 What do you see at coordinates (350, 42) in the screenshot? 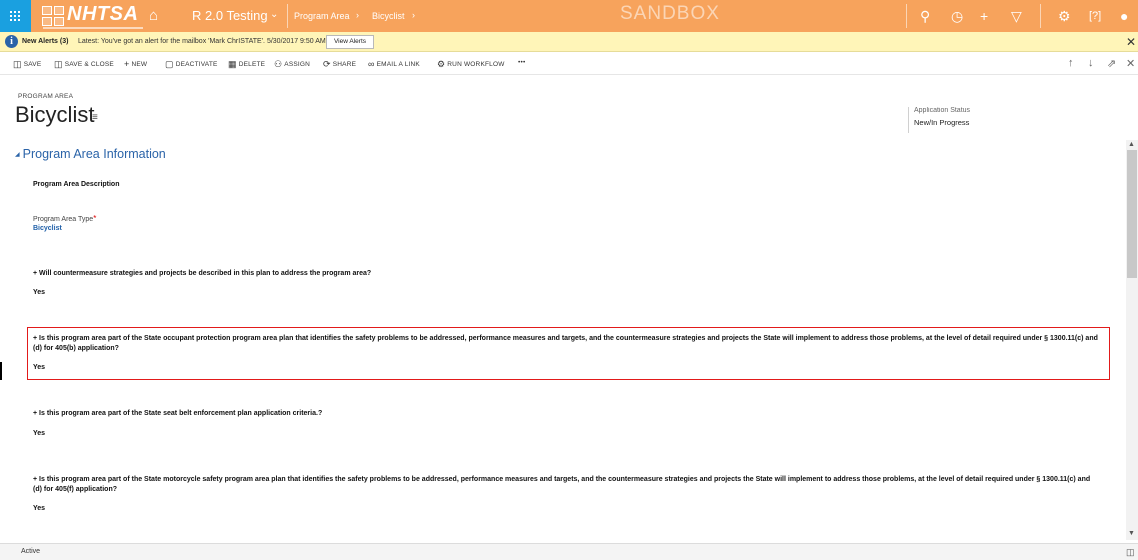
I see `view-alerts-button: View Alerts` at bounding box center [350, 42].